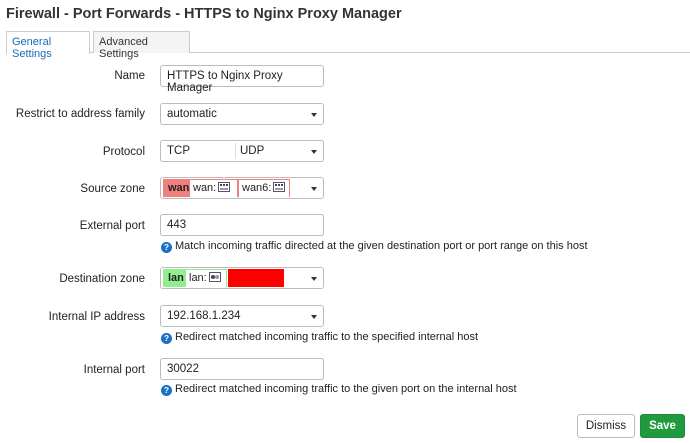 The height and width of the screenshot is (443, 690). I want to click on protocol-udp: UDP, so click(252, 151).